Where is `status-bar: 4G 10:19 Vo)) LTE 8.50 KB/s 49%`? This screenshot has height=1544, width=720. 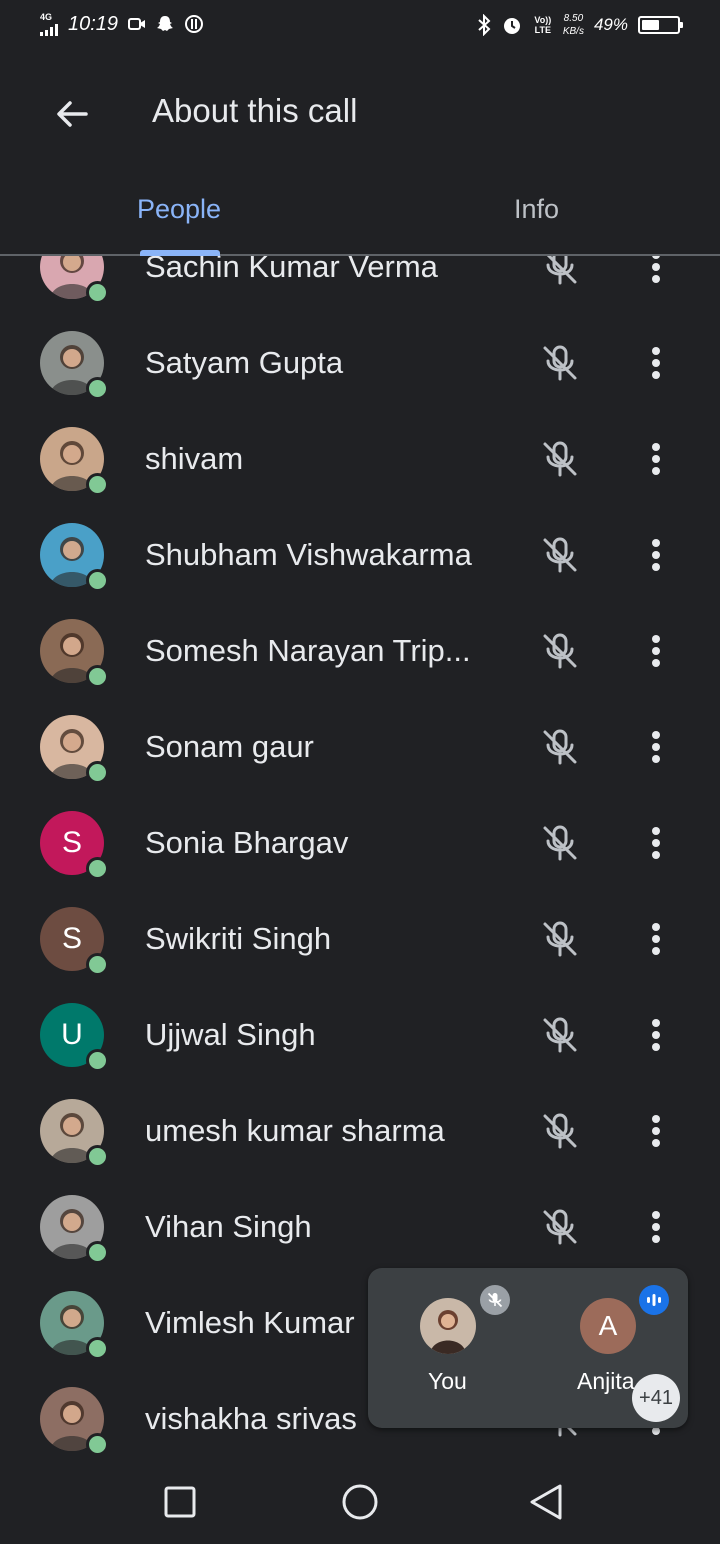 status-bar: 4G 10:19 Vo)) LTE 8.50 KB/s 49% is located at coordinates (360, 28).